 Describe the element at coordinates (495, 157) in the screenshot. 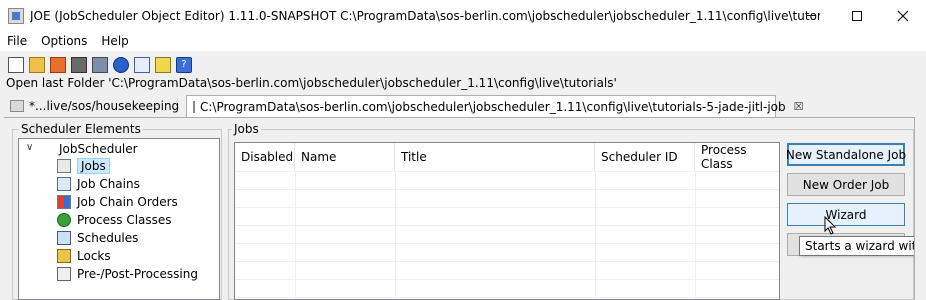

I see `column-header-title: Title` at that location.